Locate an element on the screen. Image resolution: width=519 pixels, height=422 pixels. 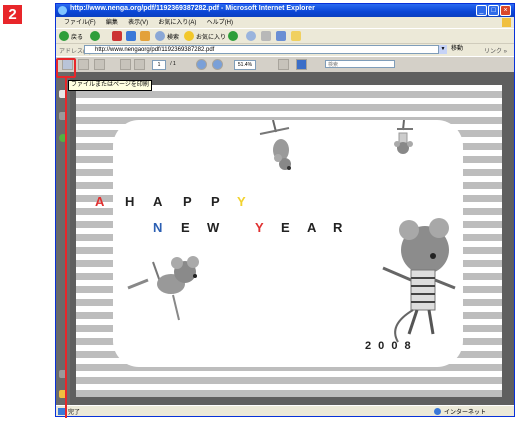
status-bar: 完了 インターネット is located at coordinates (285, 410).